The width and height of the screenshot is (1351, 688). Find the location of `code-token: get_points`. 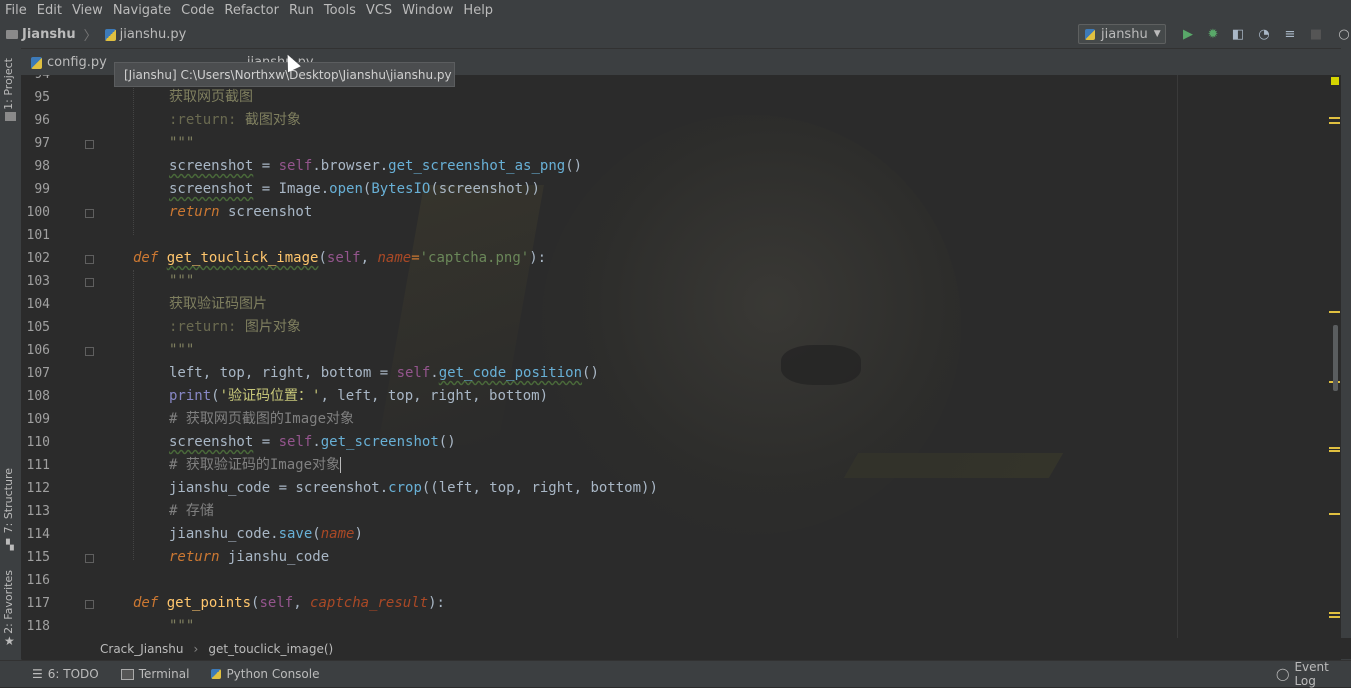

code-token: get_points is located at coordinates (209, 603).